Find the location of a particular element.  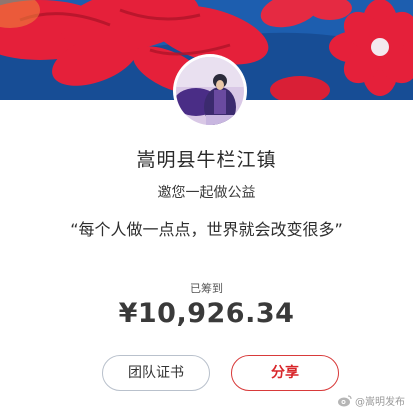

avatar-image is located at coordinates (210, 91).